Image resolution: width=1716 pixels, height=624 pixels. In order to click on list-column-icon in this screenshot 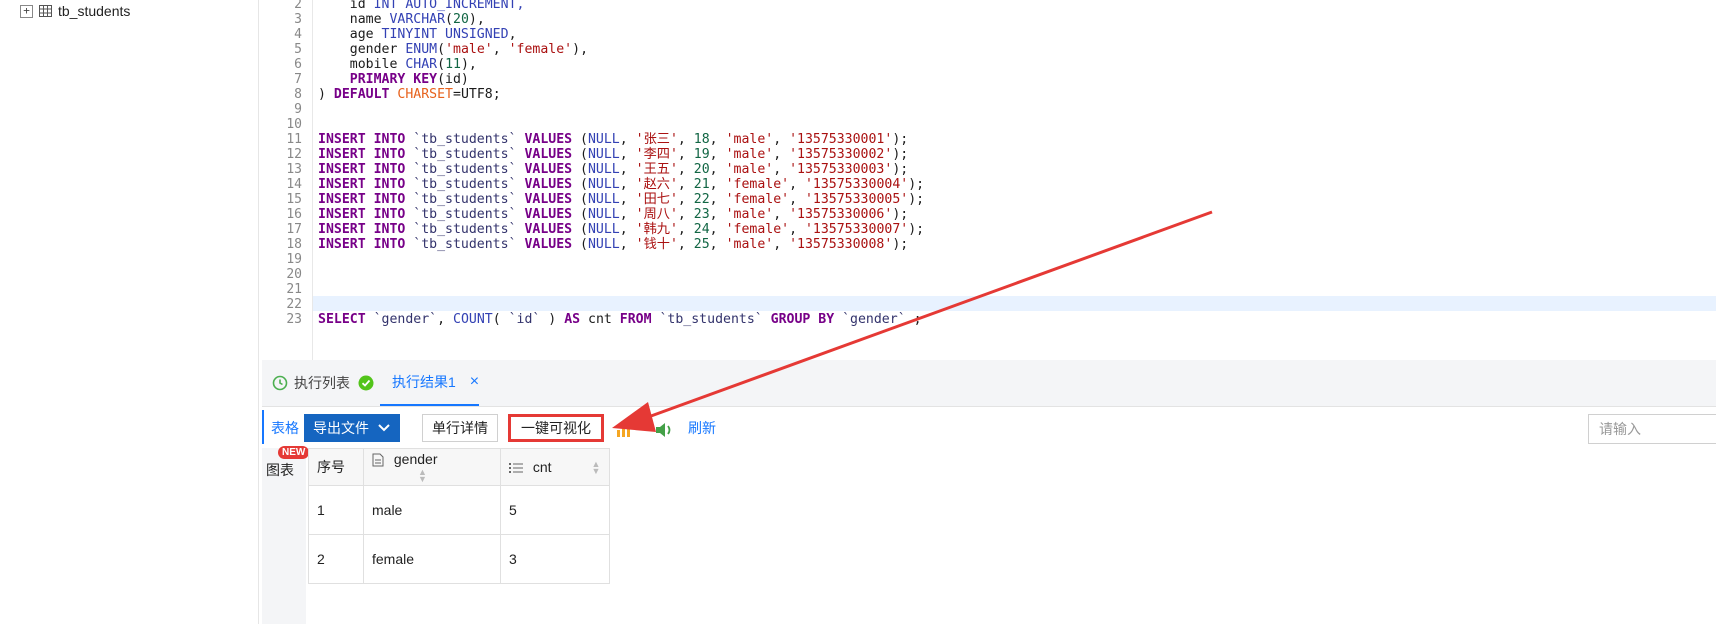, I will do `click(516, 468)`.